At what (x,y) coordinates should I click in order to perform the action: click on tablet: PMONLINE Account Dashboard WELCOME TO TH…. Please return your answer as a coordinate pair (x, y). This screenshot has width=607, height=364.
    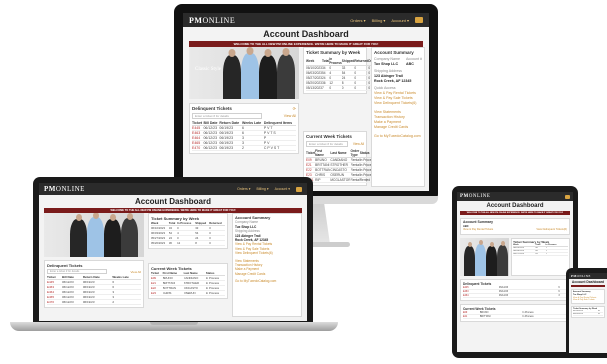
    Looking at the image, I should click on (515, 272).